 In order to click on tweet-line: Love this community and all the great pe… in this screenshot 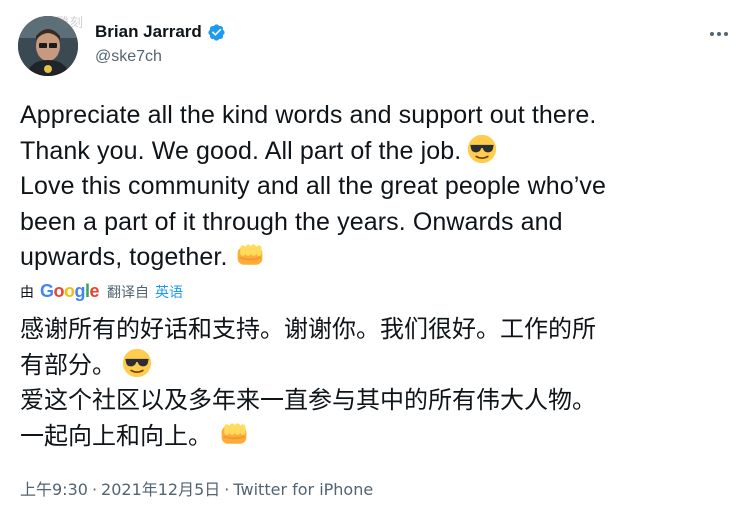, I will do `click(313, 186)`.